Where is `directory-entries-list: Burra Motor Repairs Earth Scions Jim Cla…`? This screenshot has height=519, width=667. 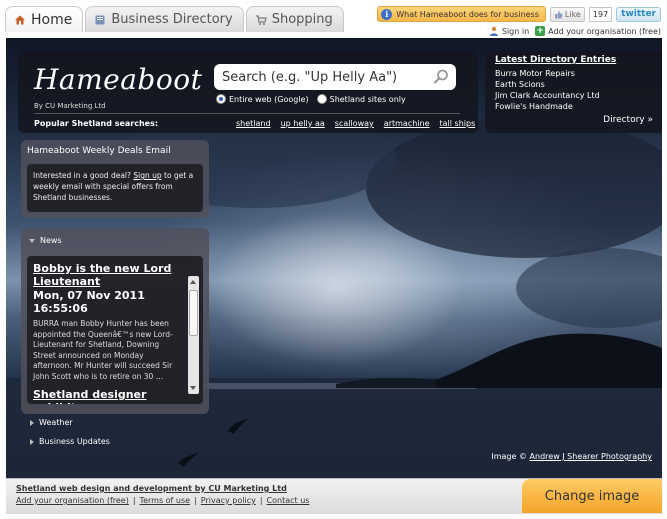 directory-entries-list: Burra Motor Repairs Earth Scions Jim Cla… is located at coordinates (547, 90).